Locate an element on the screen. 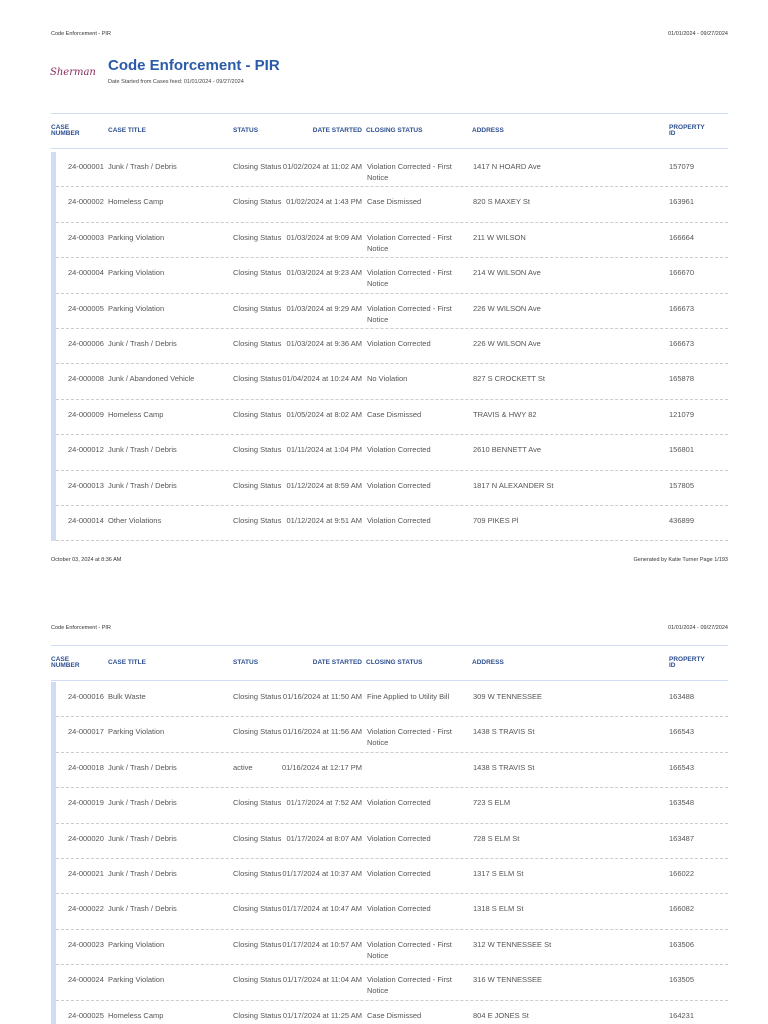  property-id: 165878 is located at coordinates (682, 379).